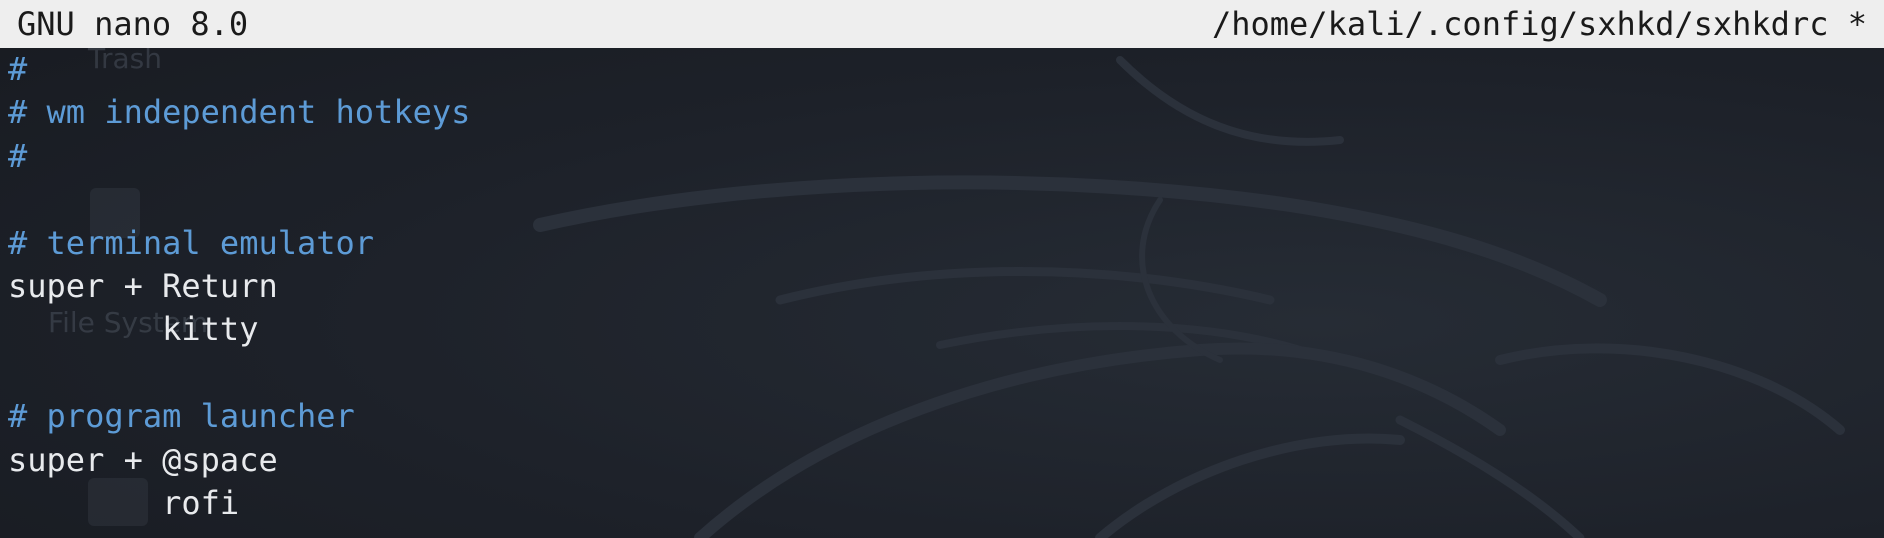 The width and height of the screenshot is (1884, 538). I want to click on editor-line: # wm independent hotkeys, so click(938, 112).